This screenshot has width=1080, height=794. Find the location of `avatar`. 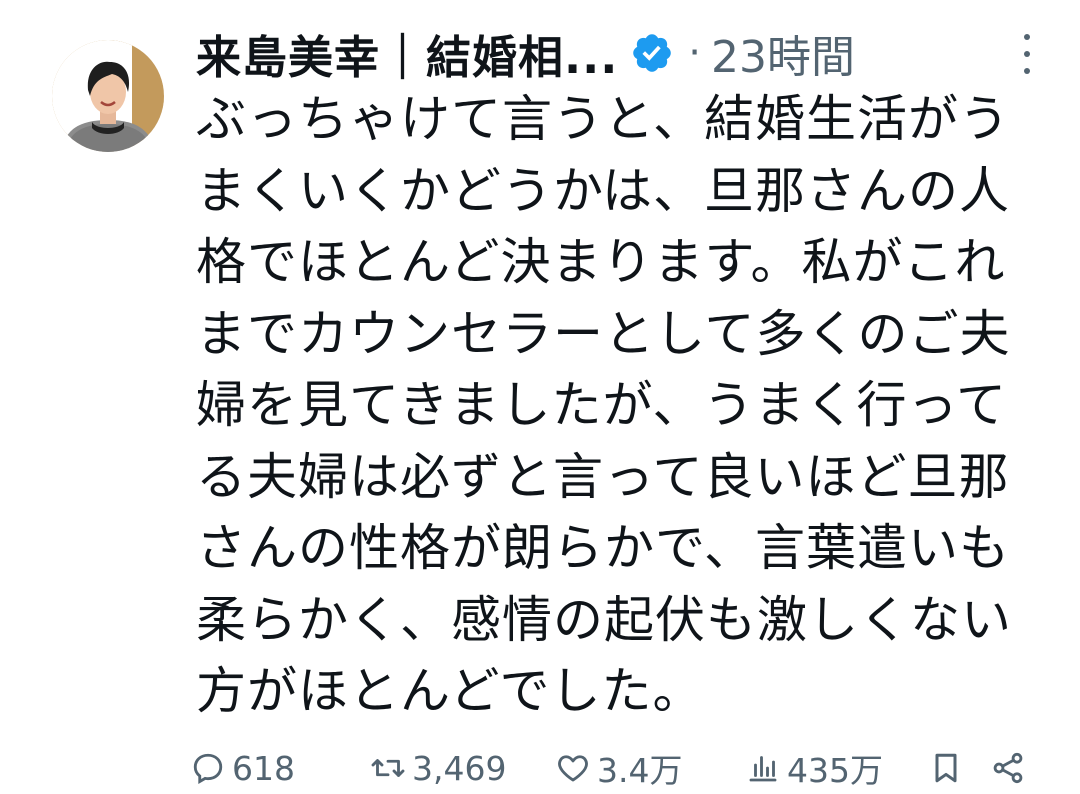

avatar is located at coordinates (108, 96).